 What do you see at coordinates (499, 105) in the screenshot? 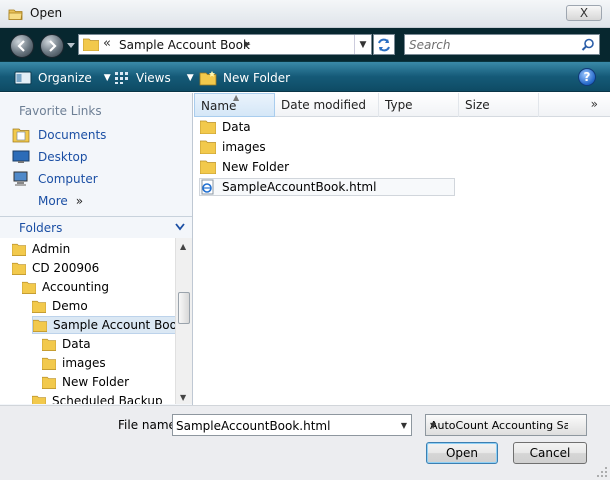
I see `column-header-size: Size` at bounding box center [499, 105].